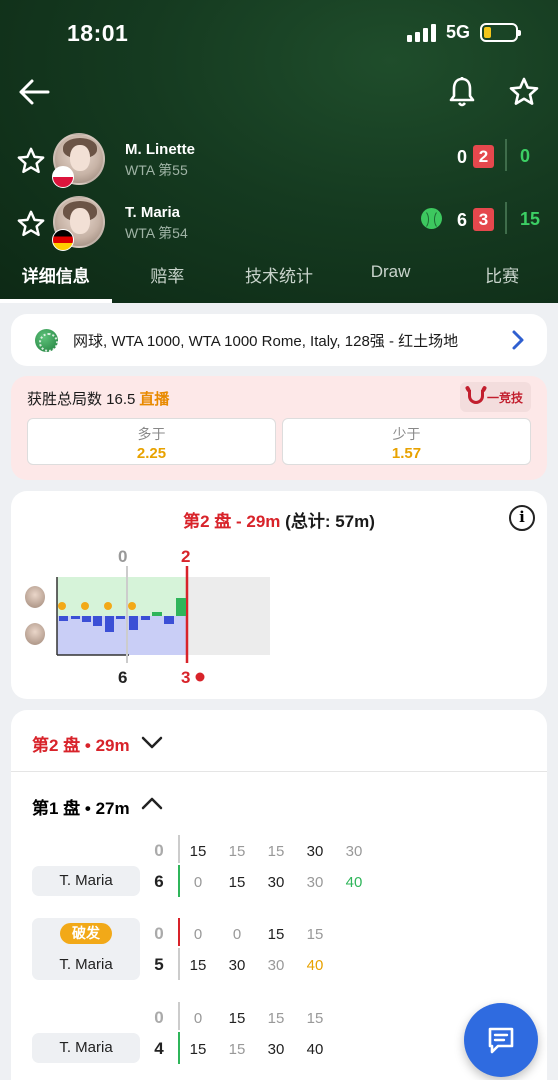 Image resolution: width=558 pixels, height=1080 pixels. Describe the element at coordinates (502, 279) in the screenshot. I see `tab-matches: 比赛` at that location.